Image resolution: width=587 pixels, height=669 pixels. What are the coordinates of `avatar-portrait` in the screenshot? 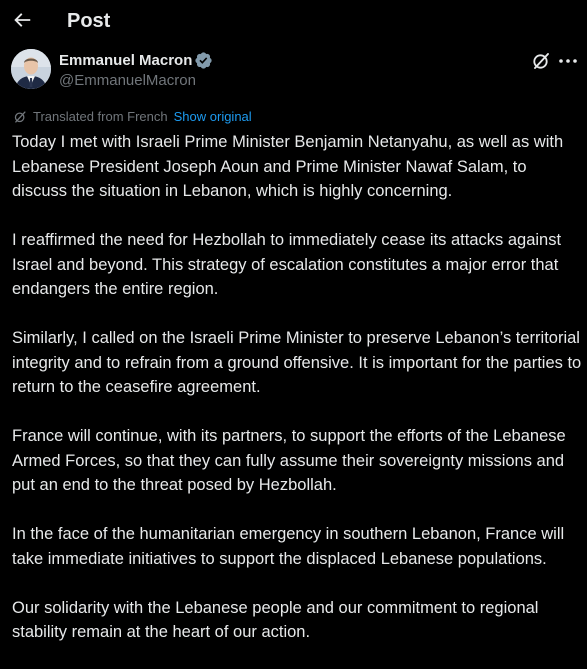 It's located at (31, 69).